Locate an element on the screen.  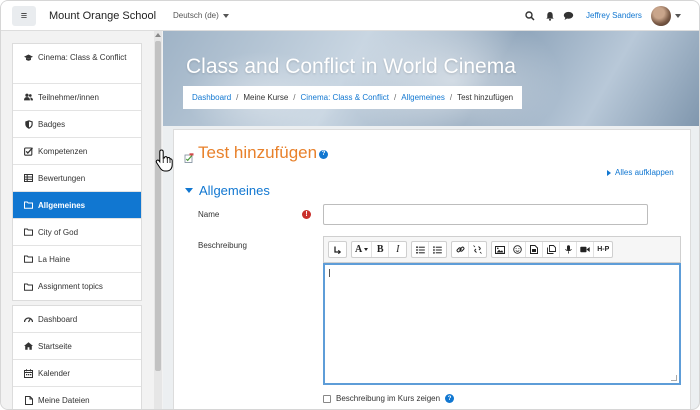
search-icon is located at coordinates (530, 16).